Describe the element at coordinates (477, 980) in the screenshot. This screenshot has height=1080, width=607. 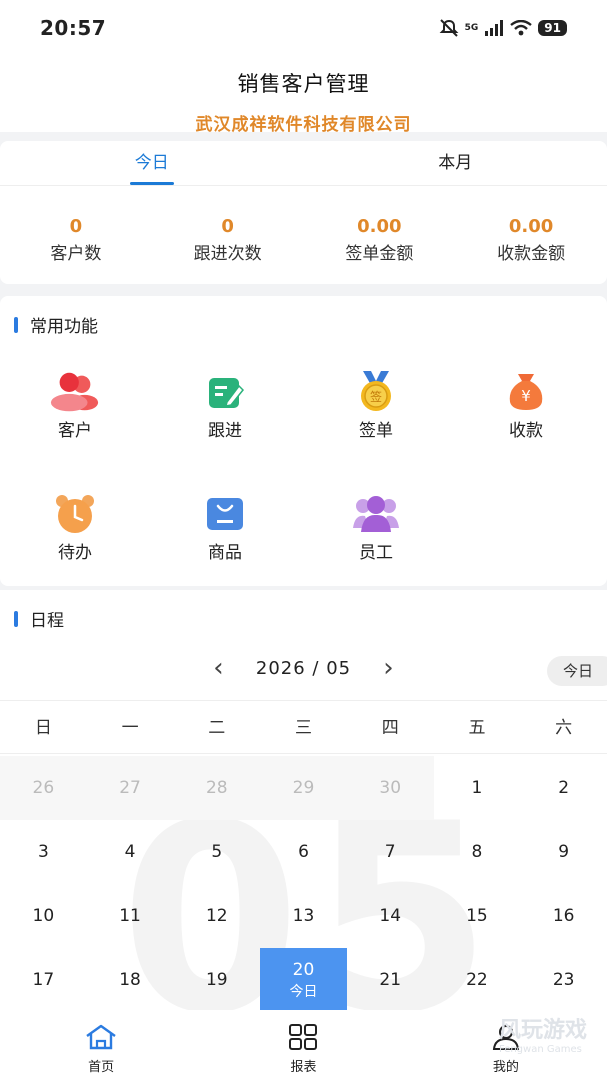
I see `calendar-day: 22` at that location.